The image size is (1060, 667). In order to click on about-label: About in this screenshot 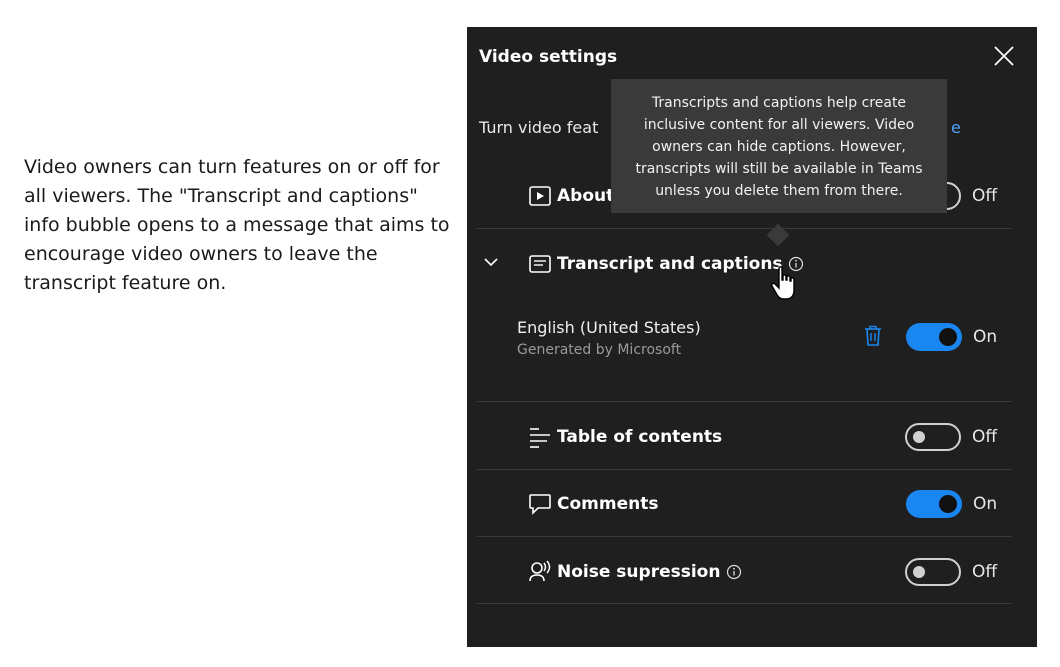, I will do `click(586, 196)`.